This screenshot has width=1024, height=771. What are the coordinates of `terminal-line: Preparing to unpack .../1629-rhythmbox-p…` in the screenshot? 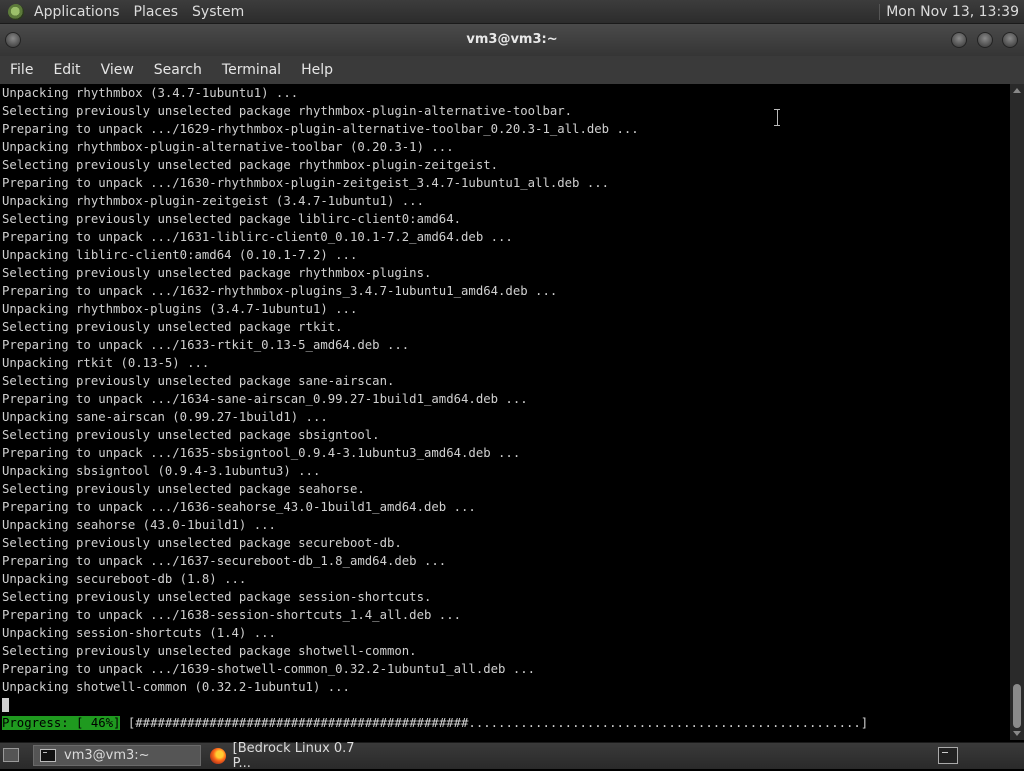 It's located at (320, 129).